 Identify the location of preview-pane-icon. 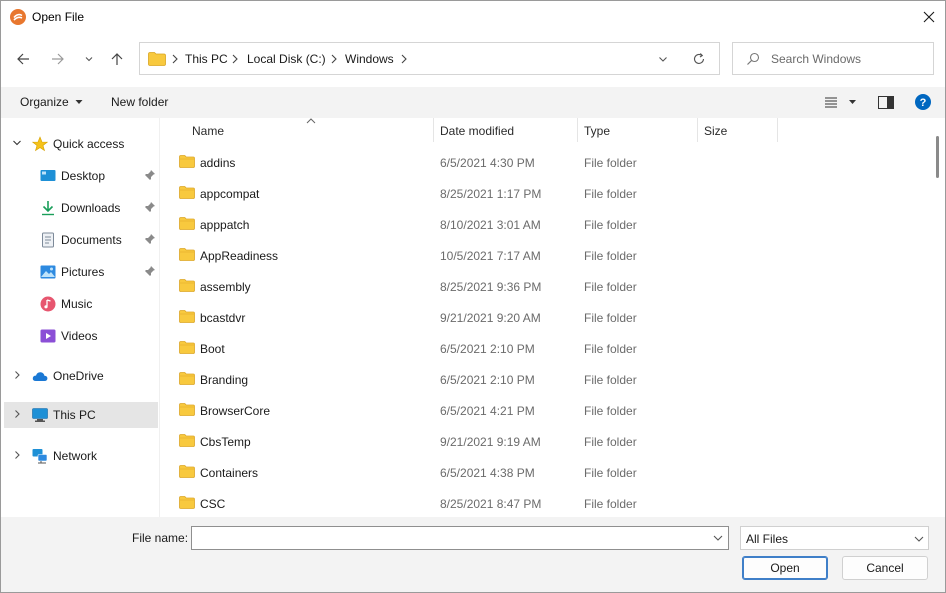
(886, 102).